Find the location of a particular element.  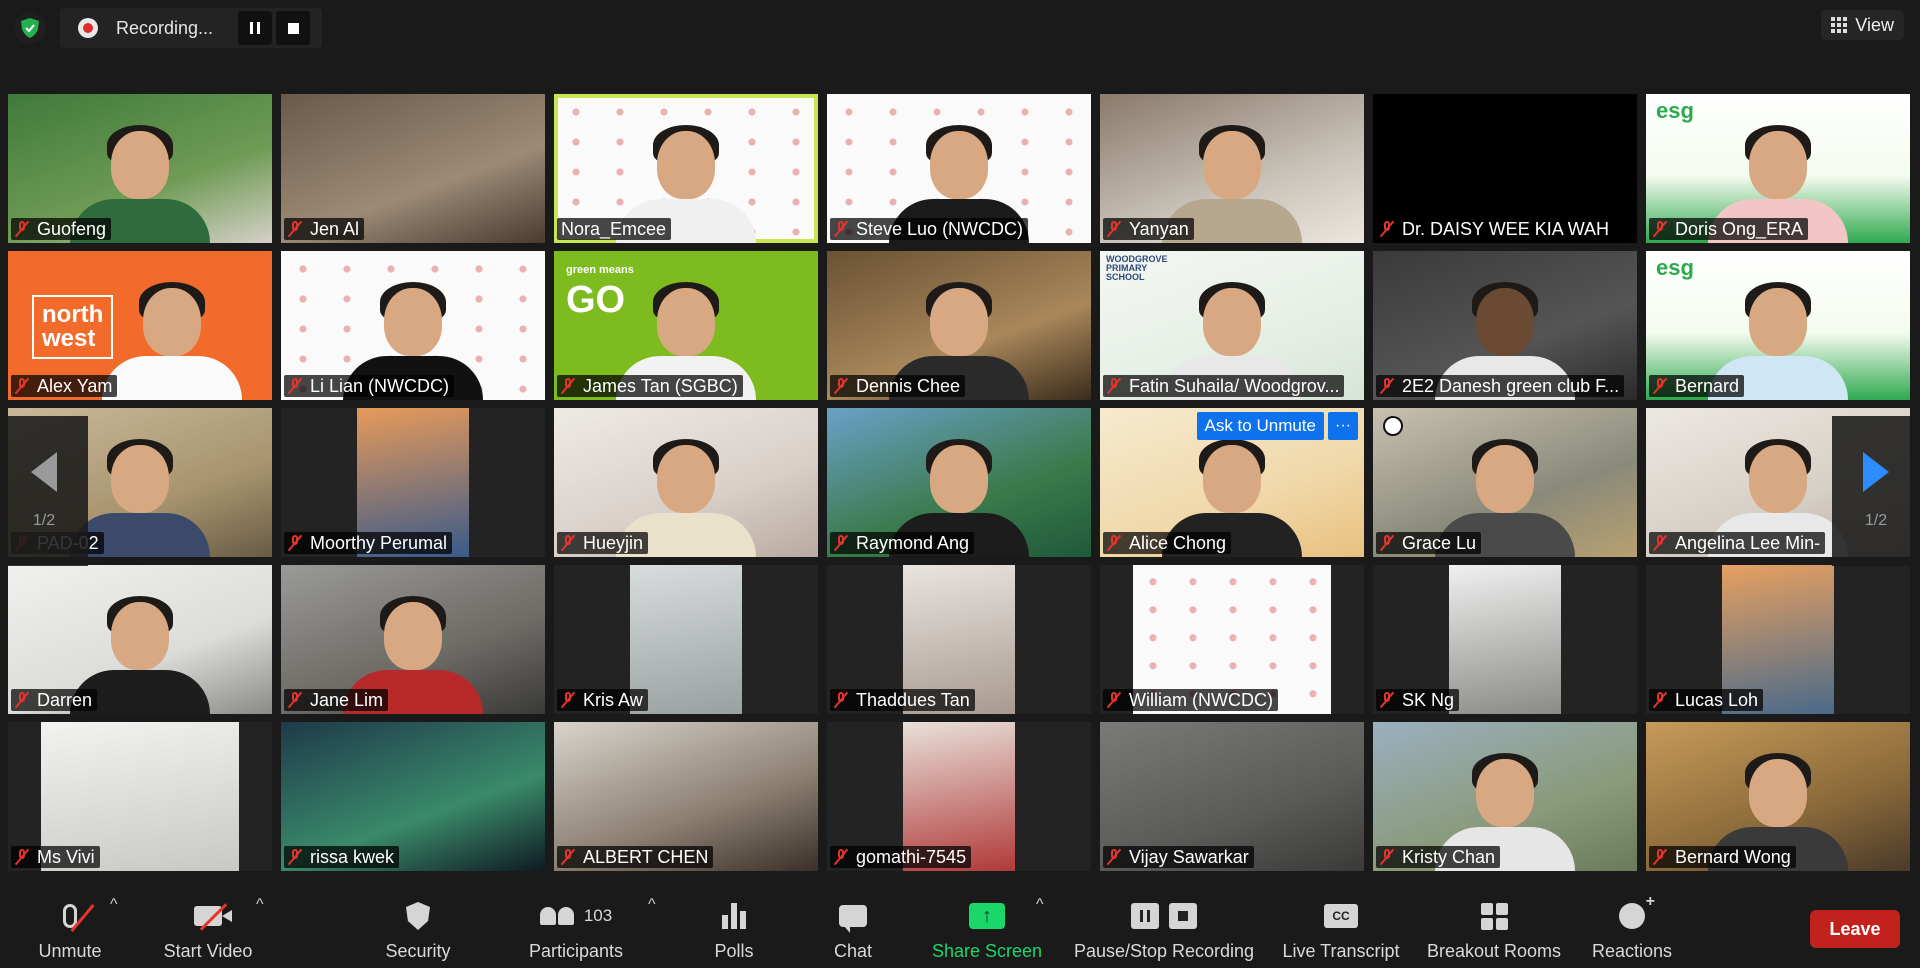

video-tile: Li Lian (NWCDC) is located at coordinates (413, 325).